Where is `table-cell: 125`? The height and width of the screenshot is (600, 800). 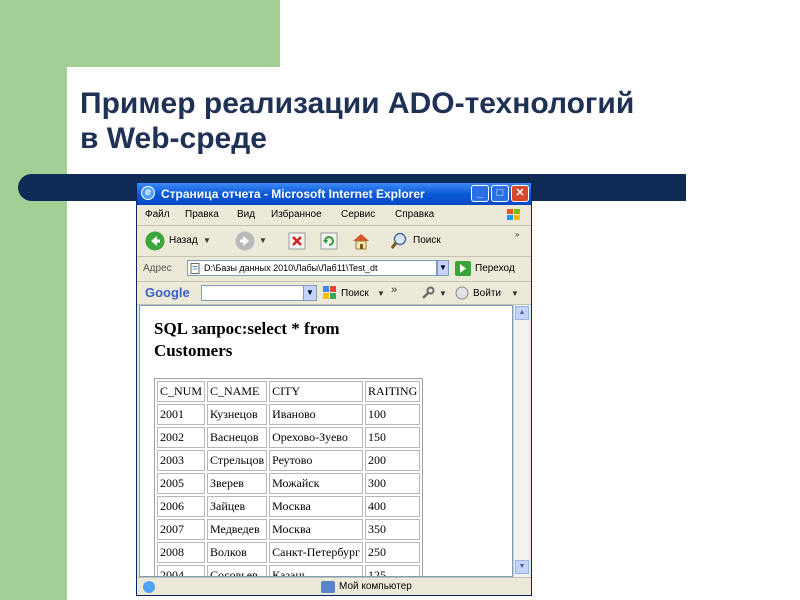 table-cell: 125 is located at coordinates (392, 570).